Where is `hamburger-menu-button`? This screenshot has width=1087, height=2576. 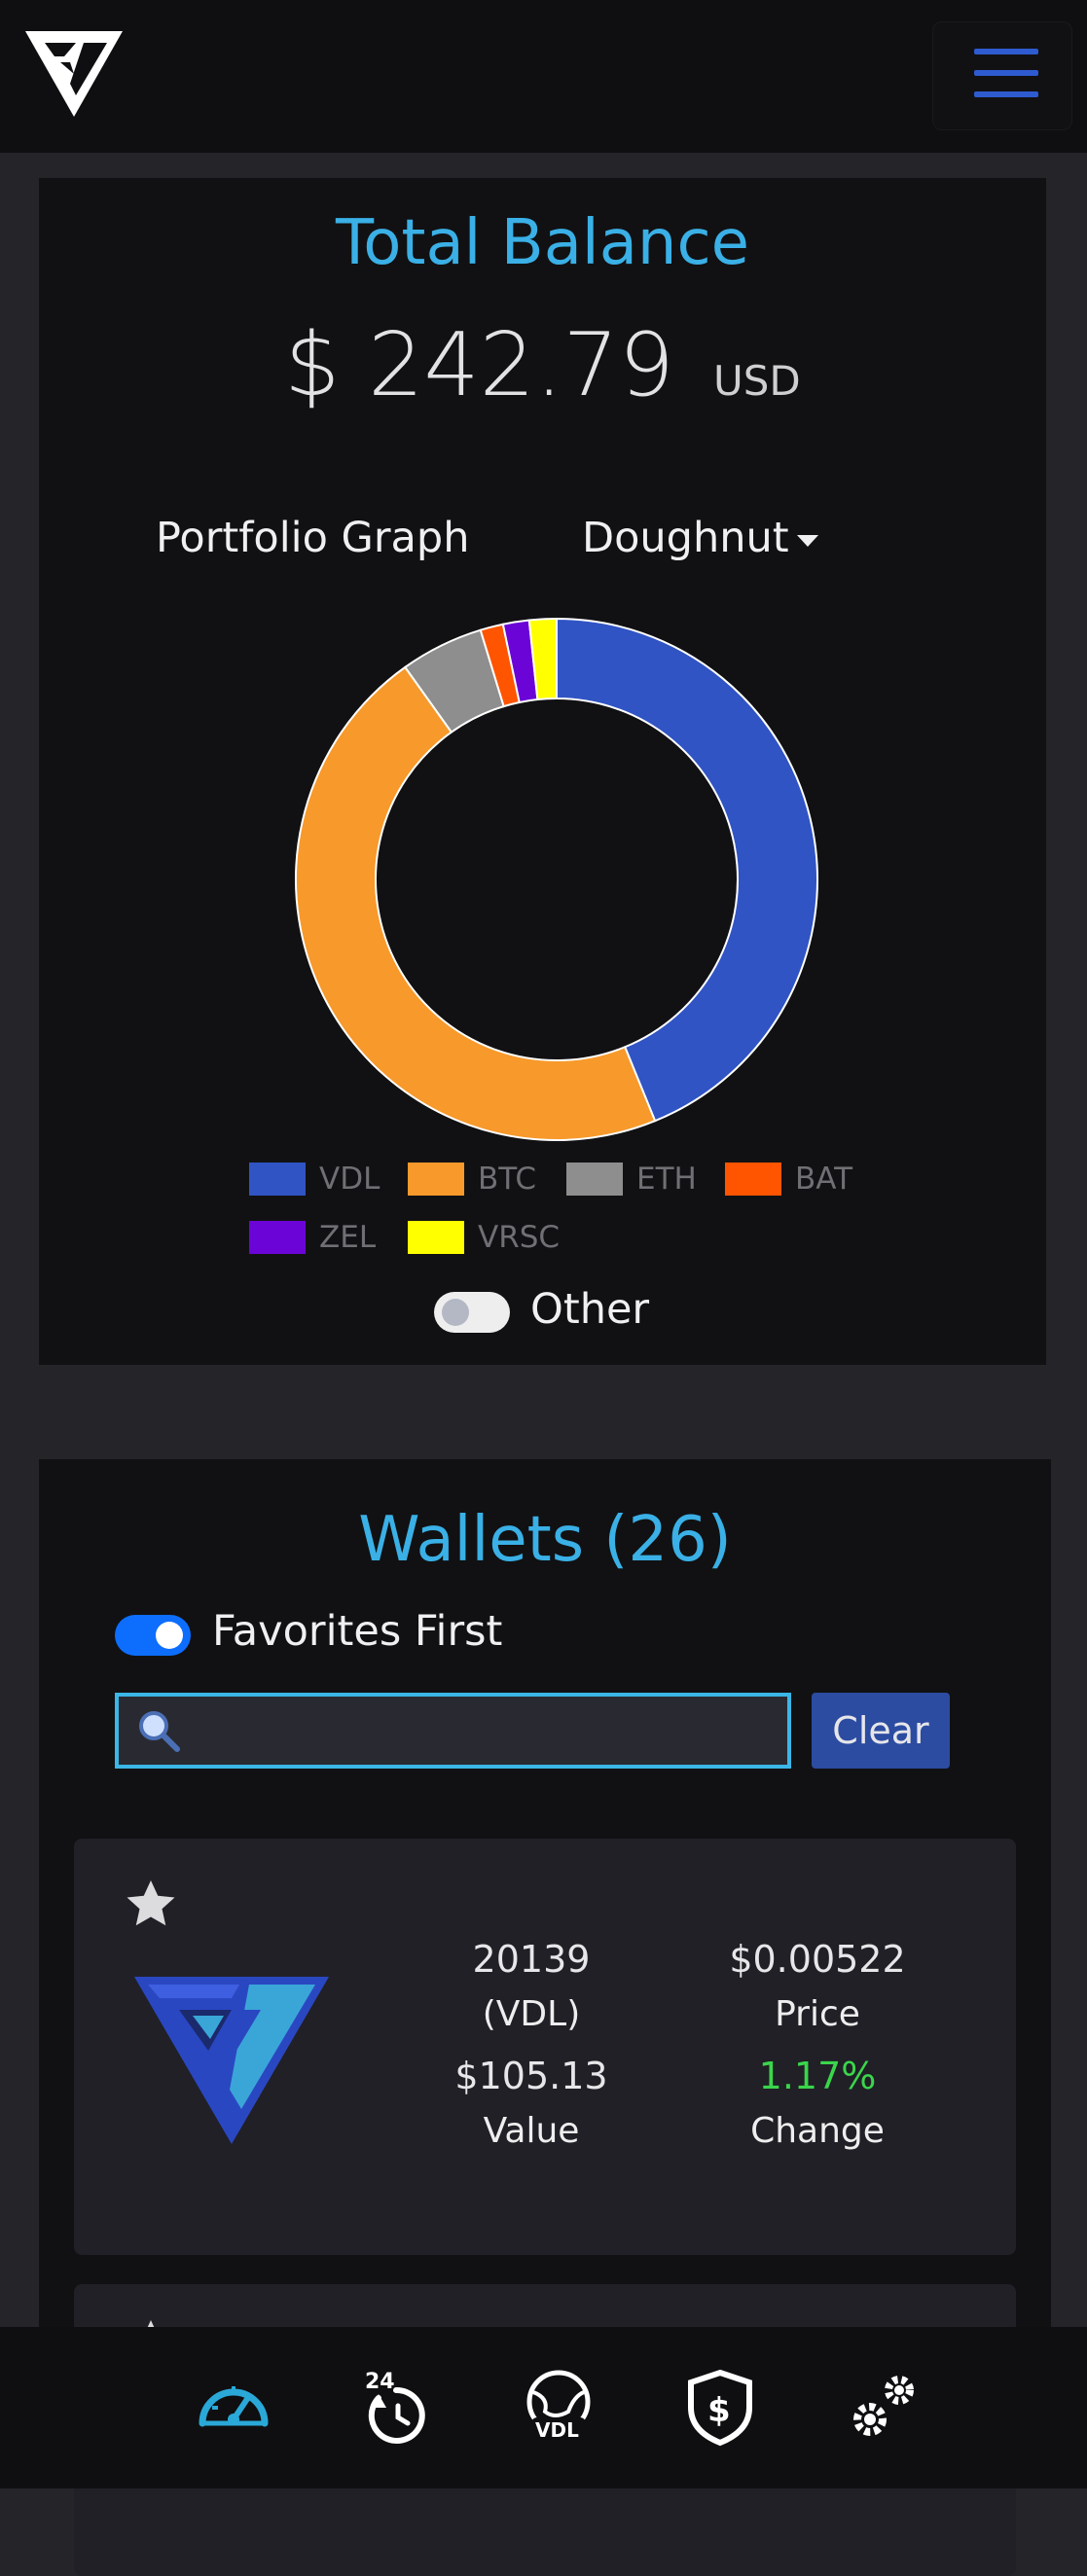 hamburger-menu-button is located at coordinates (1002, 75).